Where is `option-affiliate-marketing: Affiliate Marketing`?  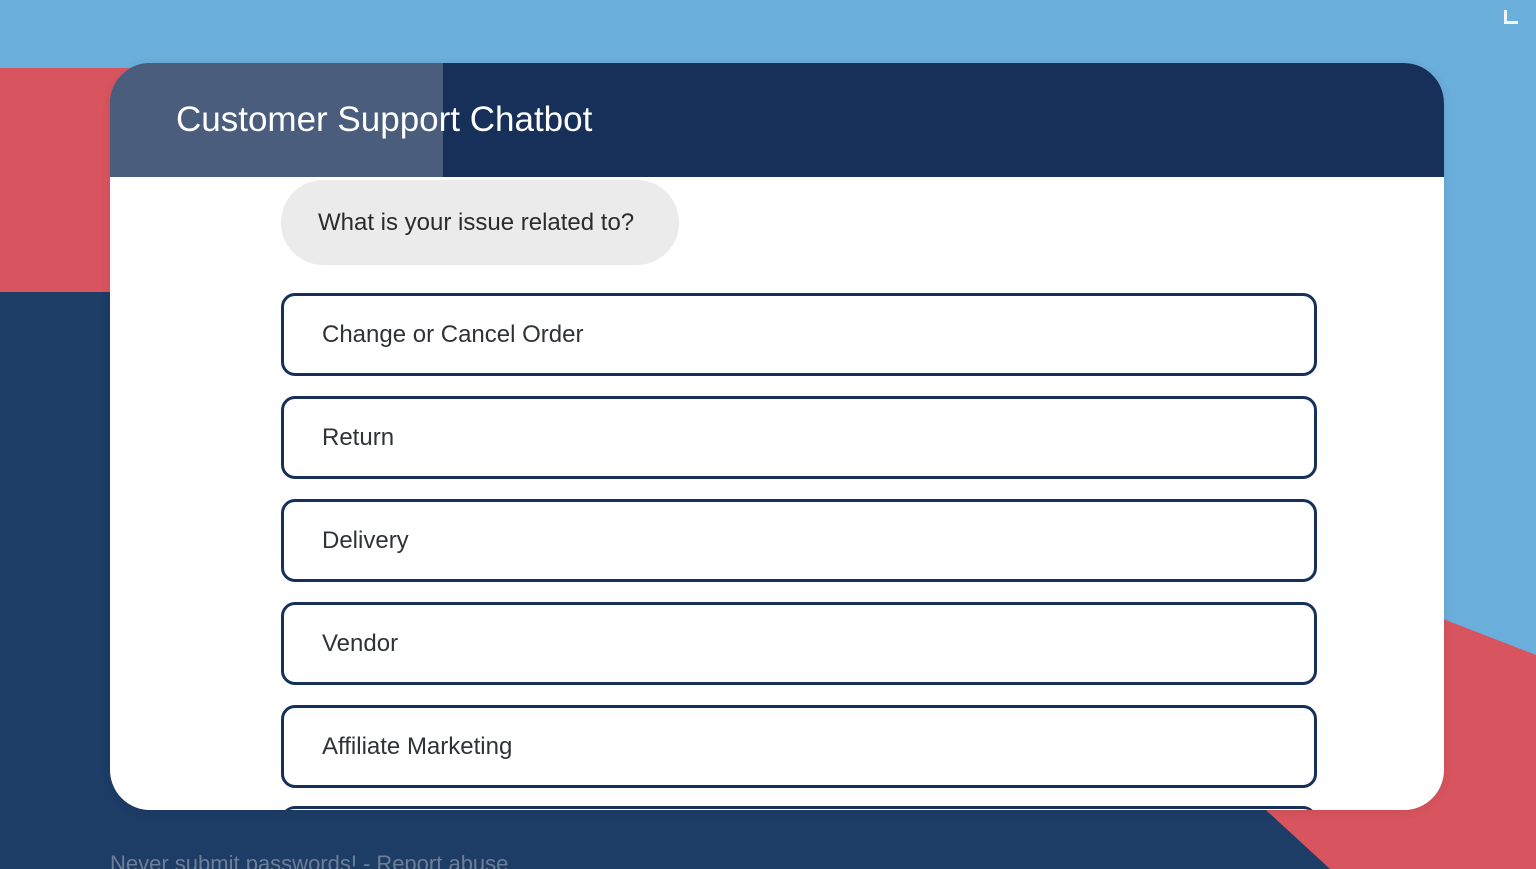 option-affiliate-marketing: Affiliate Marketing is located at coordinates (799, 746).